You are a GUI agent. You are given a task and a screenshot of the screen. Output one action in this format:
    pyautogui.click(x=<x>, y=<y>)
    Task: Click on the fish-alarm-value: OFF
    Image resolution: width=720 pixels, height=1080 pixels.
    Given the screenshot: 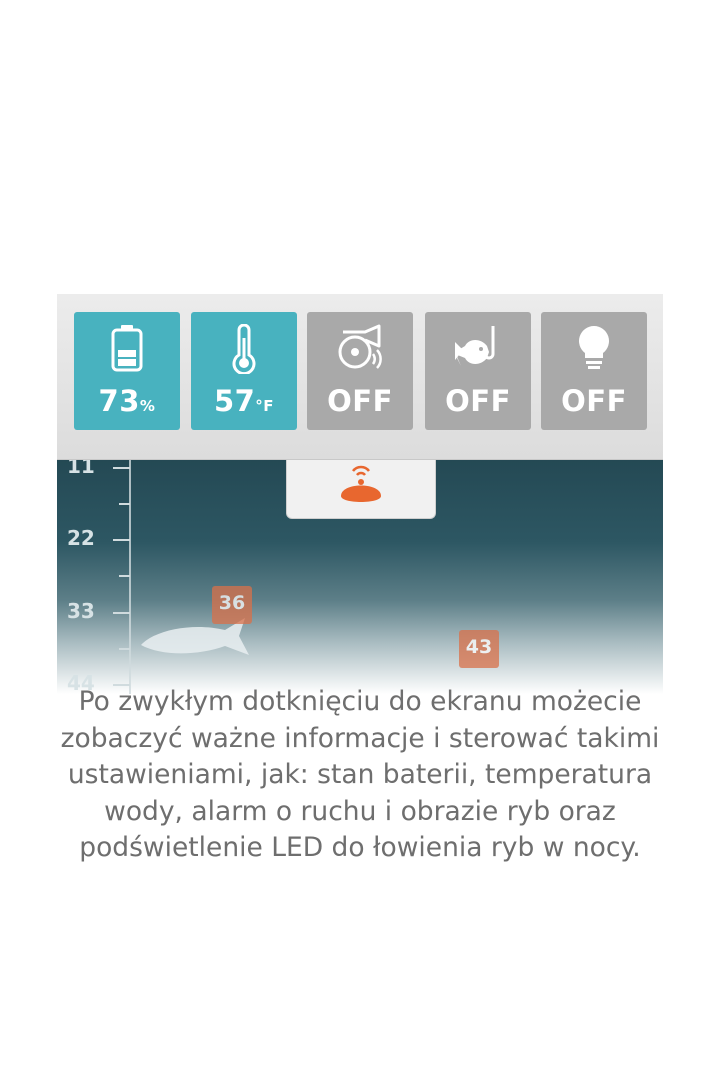 What is the action you would take?
    pyautogui.click(x=478, y=401)
    